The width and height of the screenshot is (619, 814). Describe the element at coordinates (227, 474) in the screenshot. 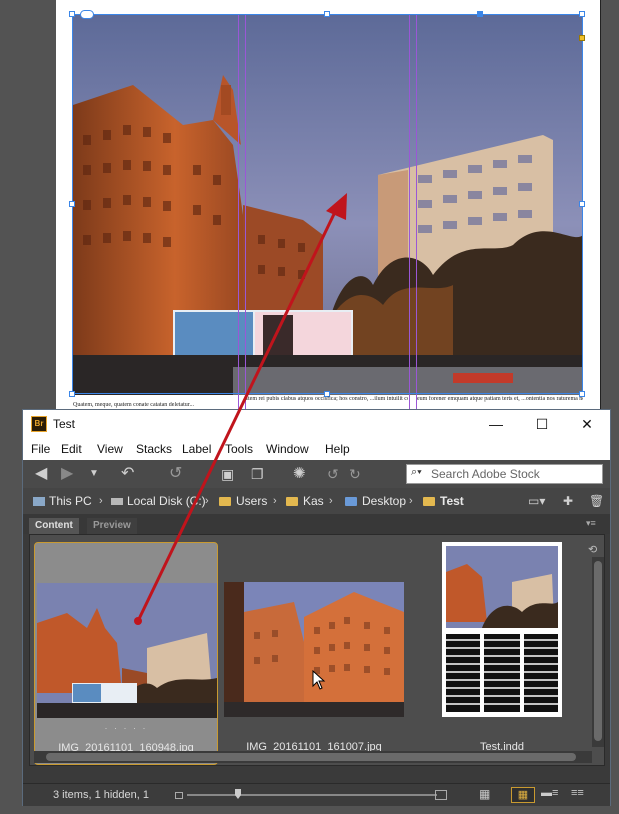

I see `camera-icon: ▣` at that location.